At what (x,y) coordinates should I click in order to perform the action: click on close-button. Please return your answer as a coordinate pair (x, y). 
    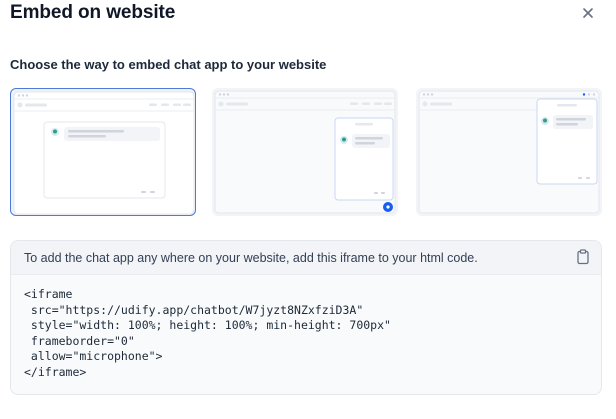
    Looking at the image, I should click on (588, 13).